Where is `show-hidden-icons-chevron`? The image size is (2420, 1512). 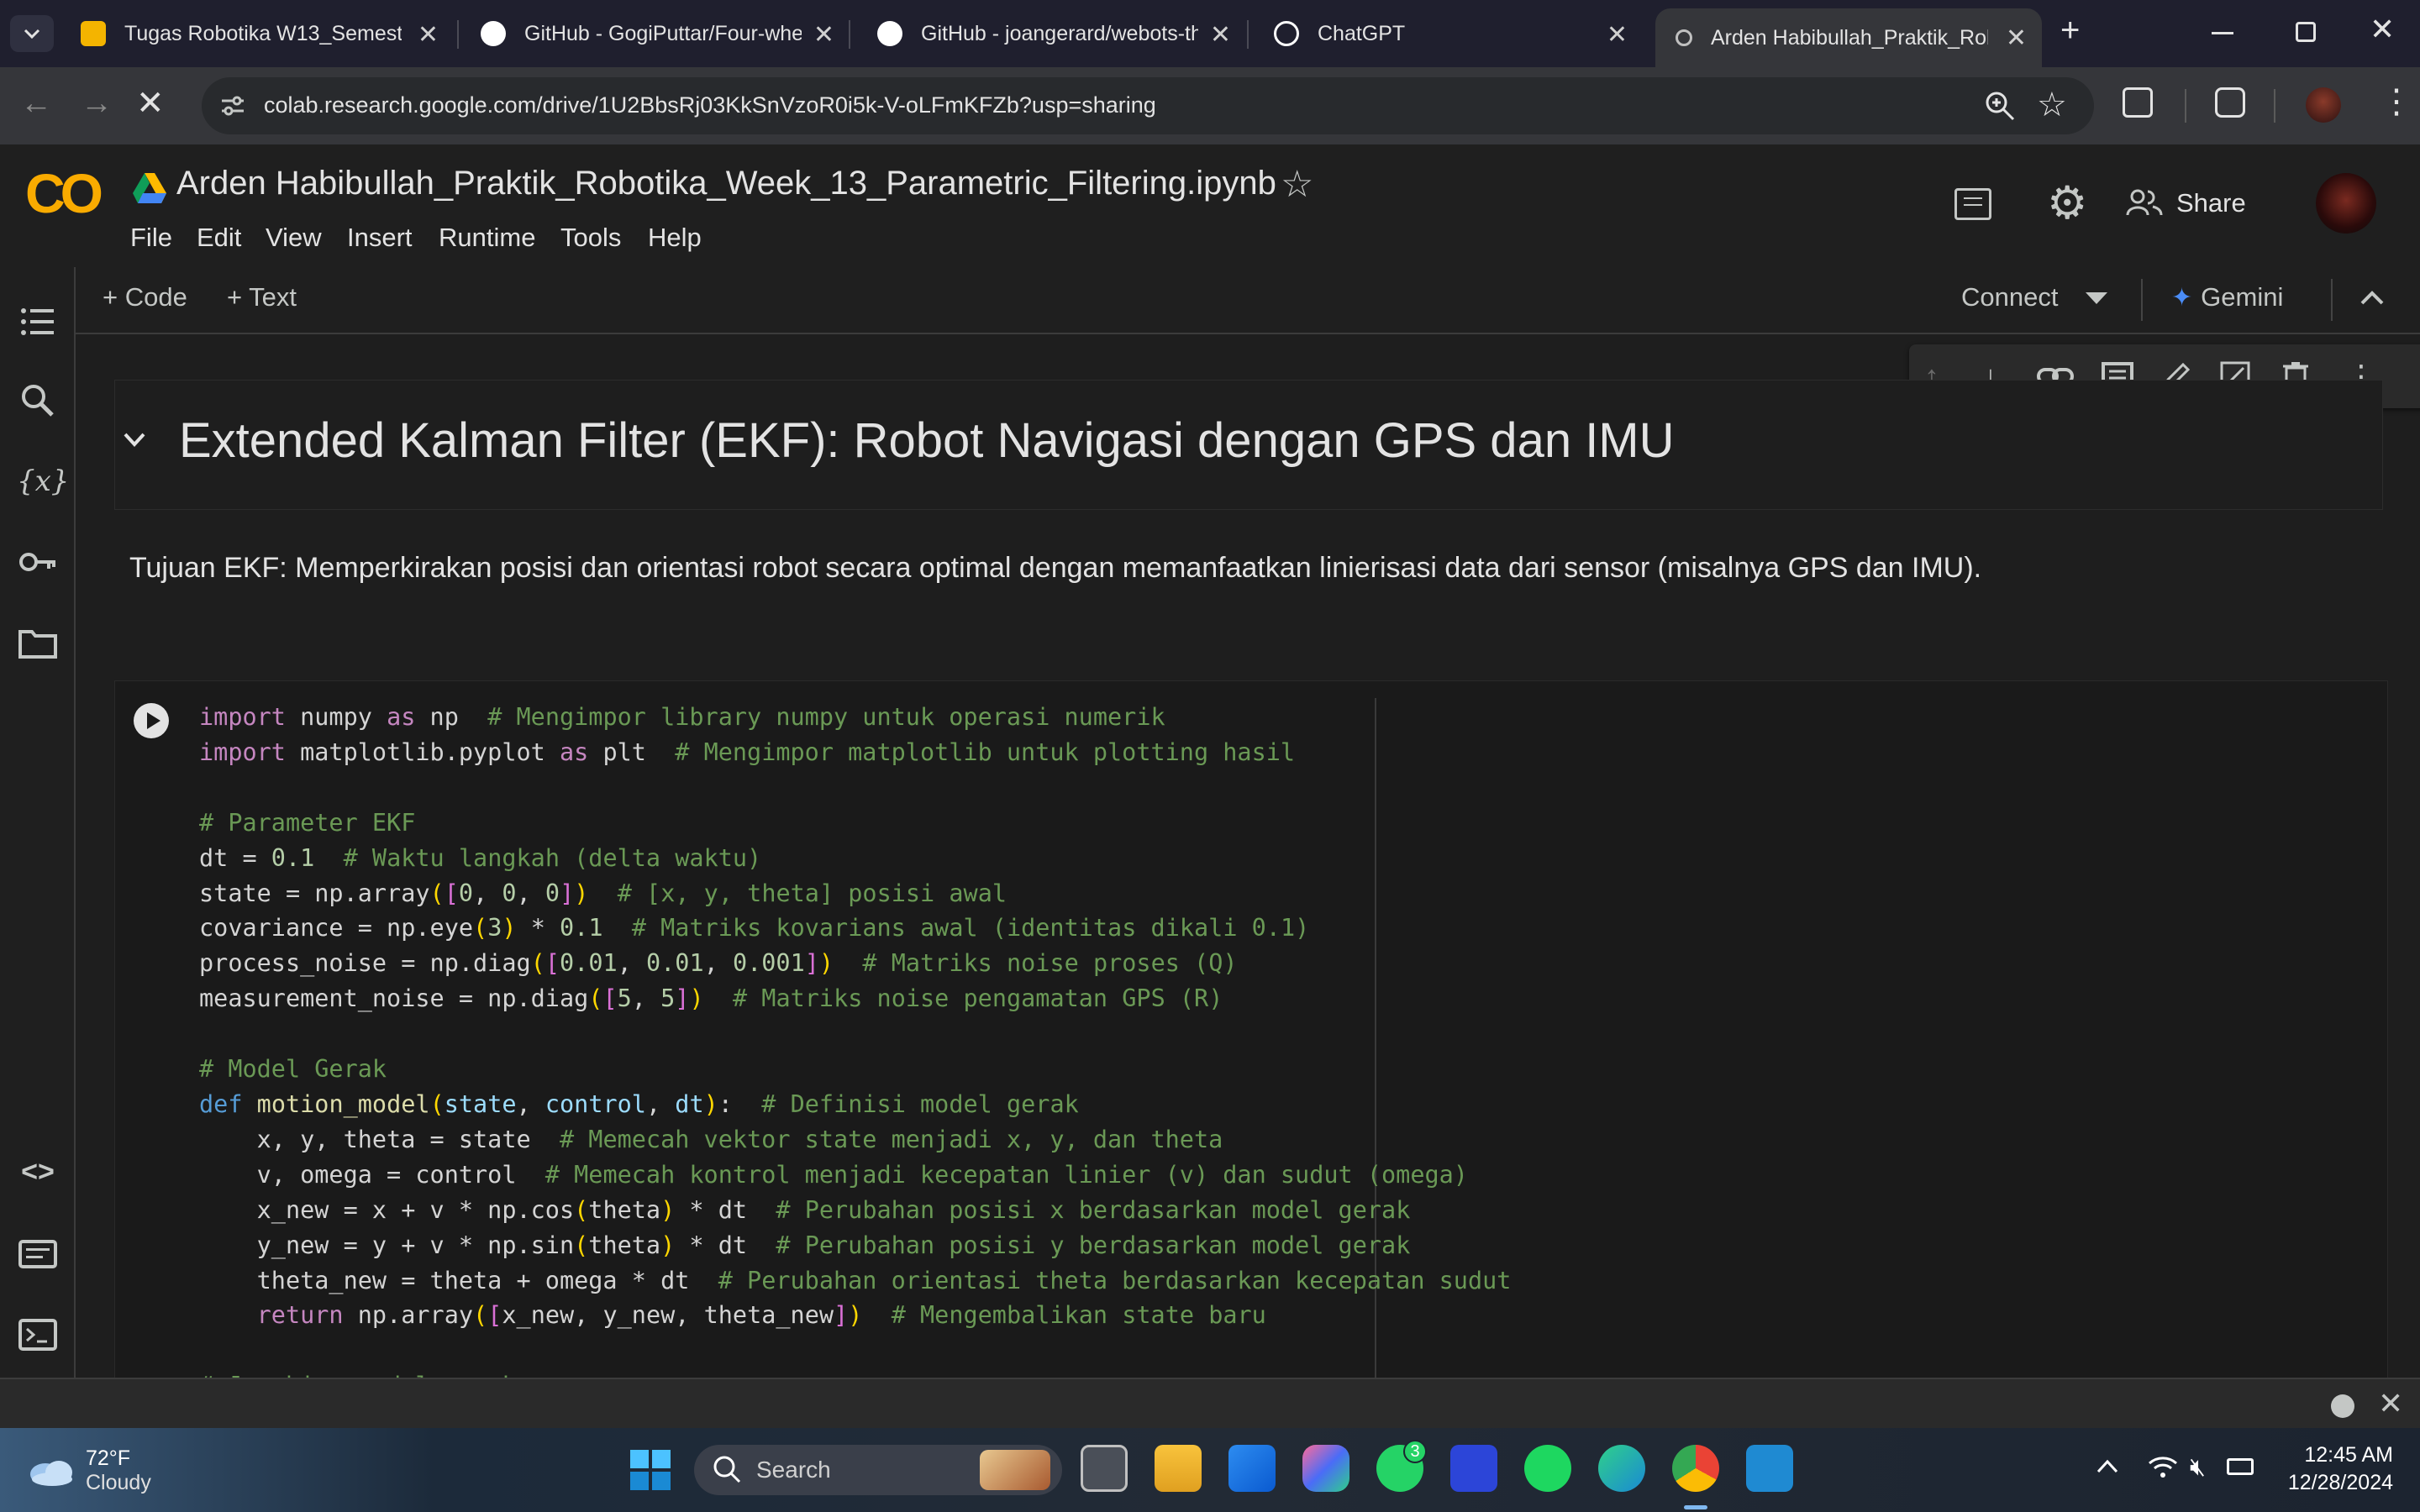
show-hidden-icons-chevron is located at coordinates (2107, 1468).